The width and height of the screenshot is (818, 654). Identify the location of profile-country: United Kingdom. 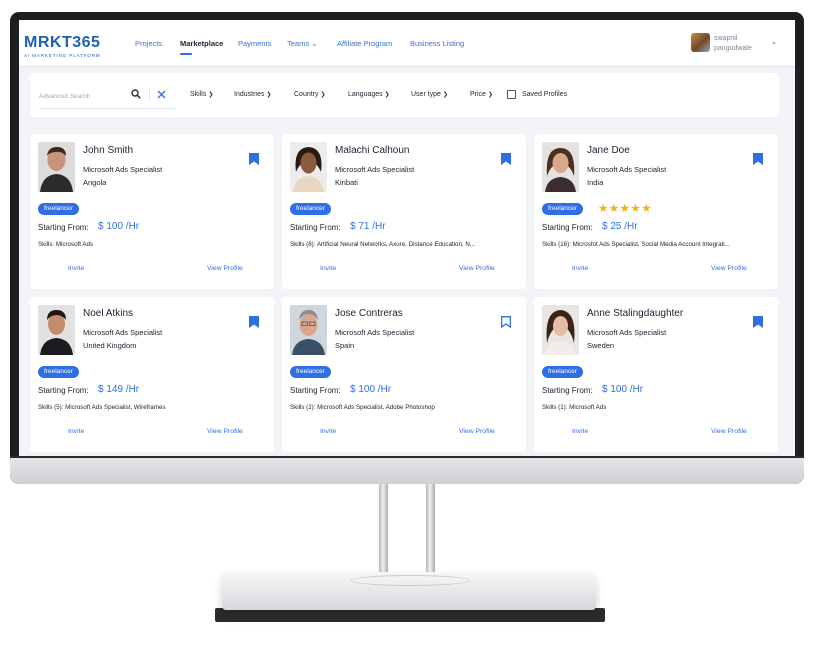
(110, 345).